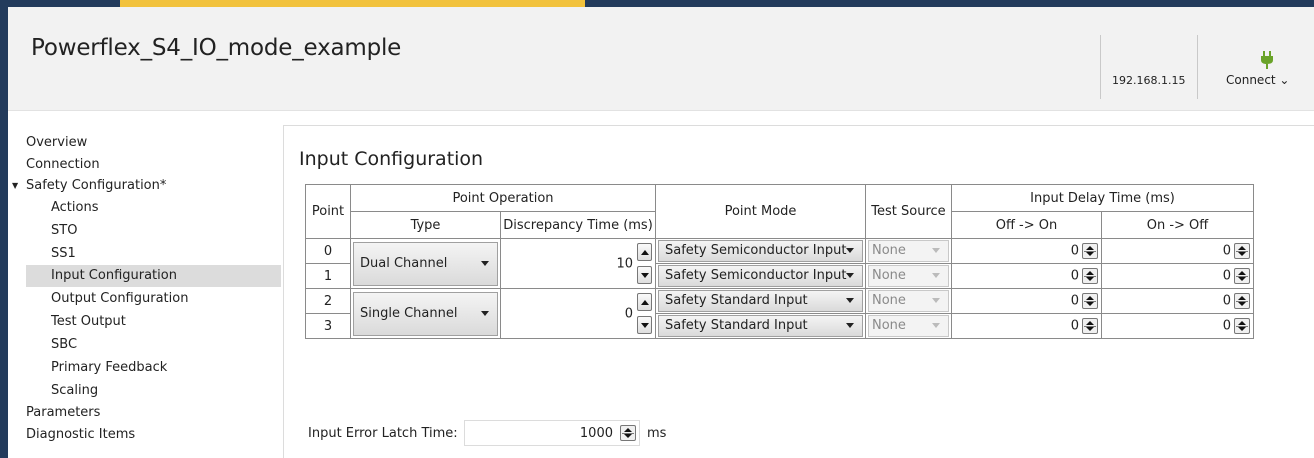  Describe the element at coordinates (63, 254) in the screenshot. I see `sidebar-item-ss1: SS1` at that location.